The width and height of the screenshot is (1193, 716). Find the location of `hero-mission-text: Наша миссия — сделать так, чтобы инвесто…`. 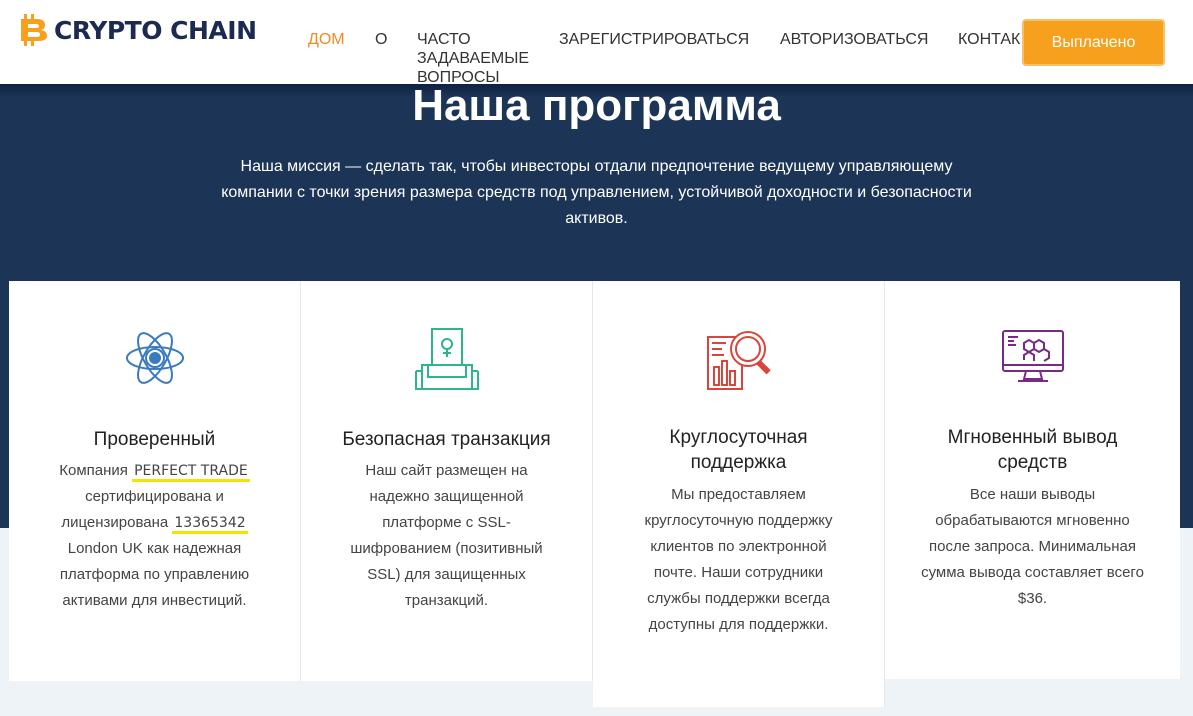

hero-mission-text: Наша миссия — сделать так, чтобы инвесто… is located at coordinates (596, 192).